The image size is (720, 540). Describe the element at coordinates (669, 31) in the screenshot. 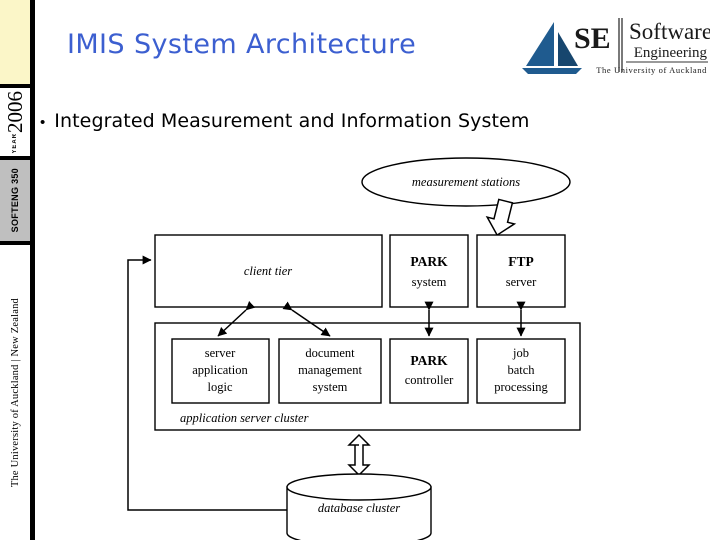

I see `logo-line-software: Software` at that location.